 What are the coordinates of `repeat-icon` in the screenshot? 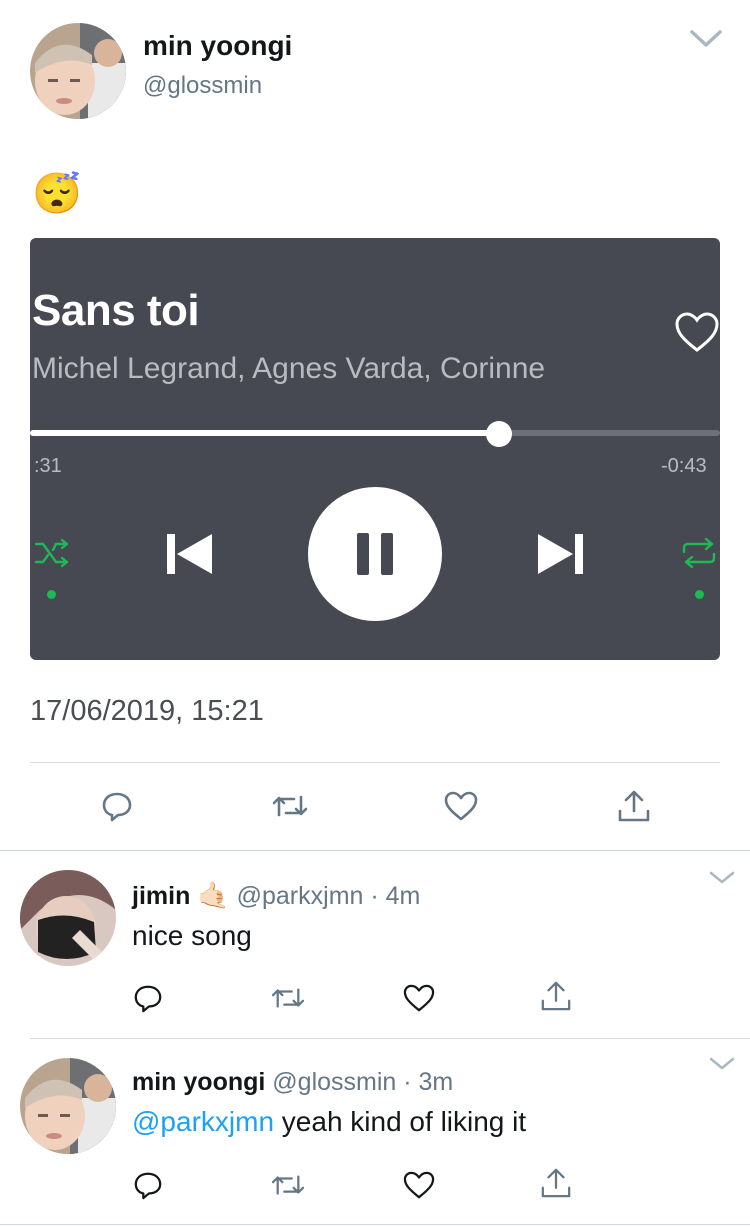 It's located at (699, 553).